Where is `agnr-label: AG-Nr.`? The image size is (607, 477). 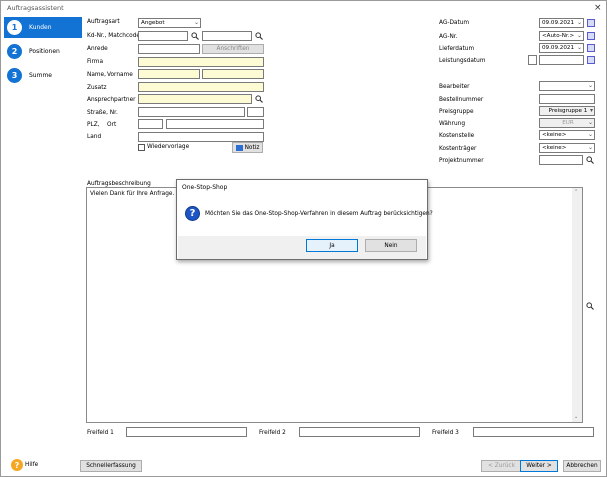
agnr-label: AG-Nr. is located at coordinates (448, 37).